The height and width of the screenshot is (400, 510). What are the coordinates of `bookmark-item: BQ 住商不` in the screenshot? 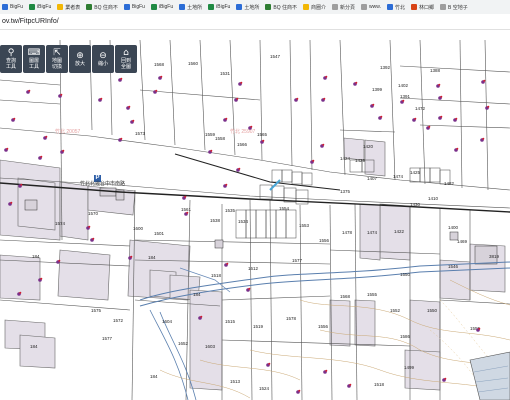 It's located at (282, 7).